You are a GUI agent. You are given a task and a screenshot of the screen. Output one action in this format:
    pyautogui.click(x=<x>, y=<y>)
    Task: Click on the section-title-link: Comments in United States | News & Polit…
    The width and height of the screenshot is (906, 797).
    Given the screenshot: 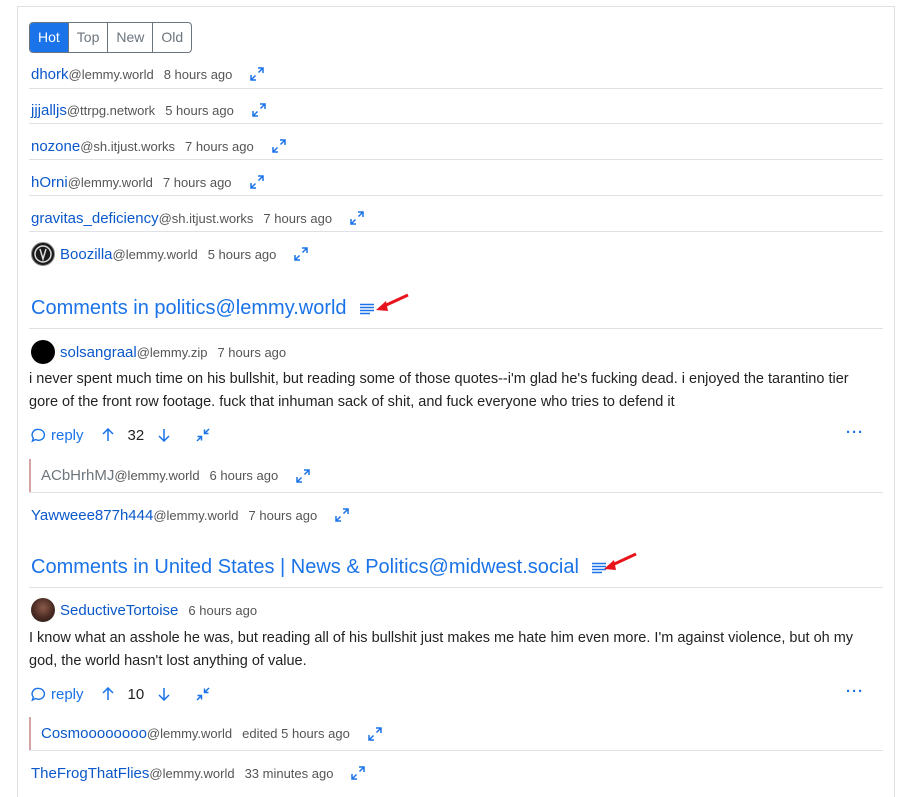 What is the action you would take?
    pyautogui.click(x=319, y=567)
    